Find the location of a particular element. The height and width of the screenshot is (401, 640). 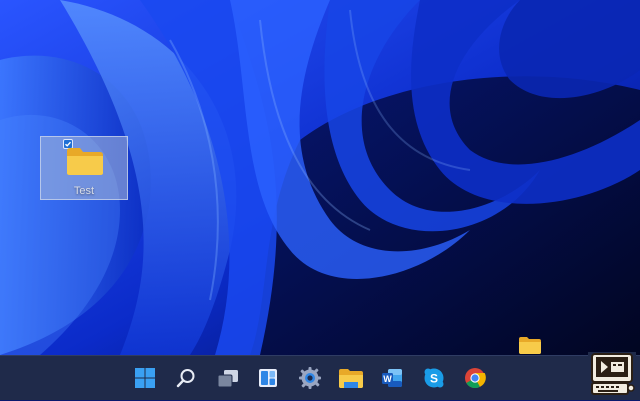

desktop-folder-test: Test is located at coordinates (84, 168).